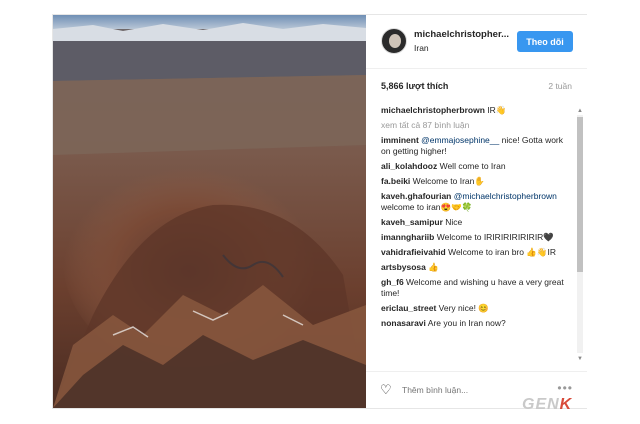  Describe the element at coordinates (427, 207) in the screenshot. I see `comment-text: welcome to iran😍🤝🍀` at that location.